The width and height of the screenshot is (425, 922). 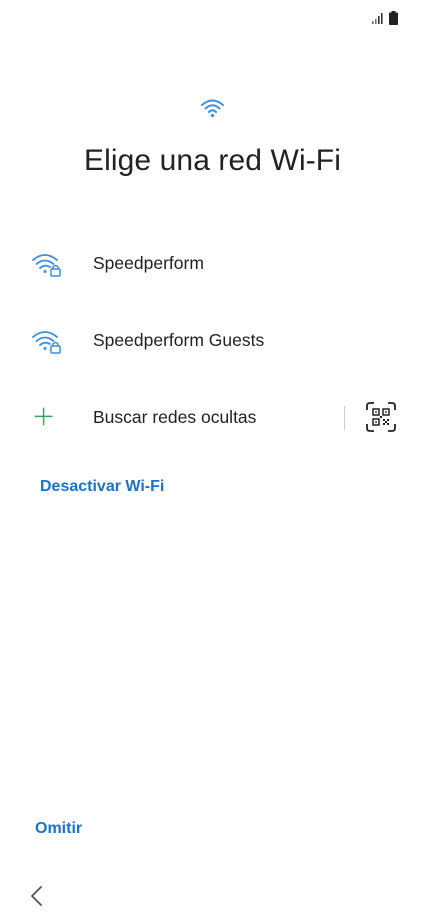 What do you see at coordinates (212, 108) in the screenshot?
I see `wifi-icon` at bounding box center [212, 108].